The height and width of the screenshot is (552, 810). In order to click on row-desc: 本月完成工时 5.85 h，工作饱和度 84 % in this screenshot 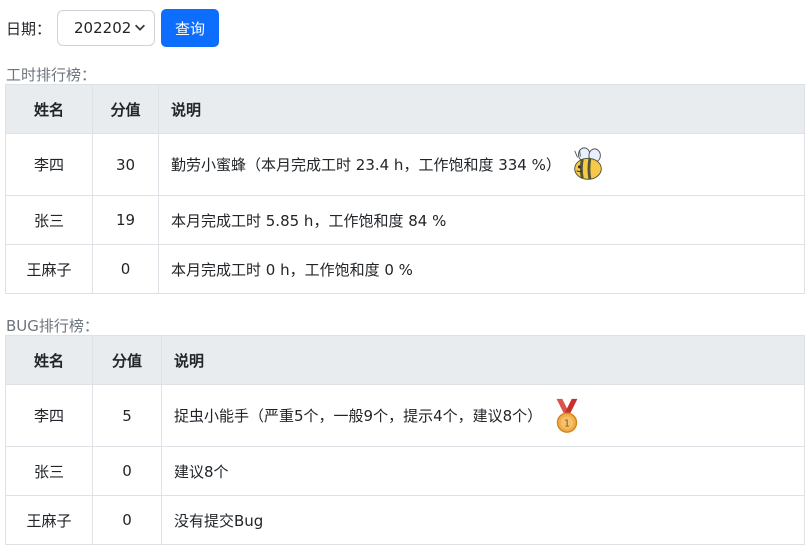, I will do `click(481, 220)`.